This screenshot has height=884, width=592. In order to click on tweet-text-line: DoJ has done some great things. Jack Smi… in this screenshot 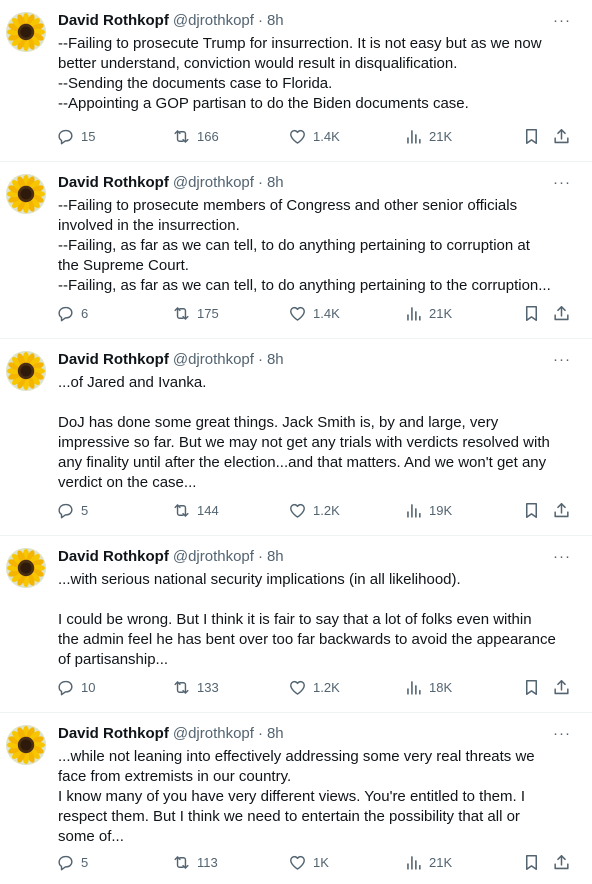, I will do `click(278, 422)`.